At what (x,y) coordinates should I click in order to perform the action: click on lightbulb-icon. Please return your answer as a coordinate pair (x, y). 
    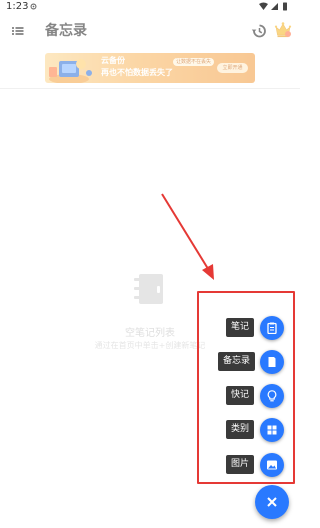
    Looking at the image, I should click on (272, 396).